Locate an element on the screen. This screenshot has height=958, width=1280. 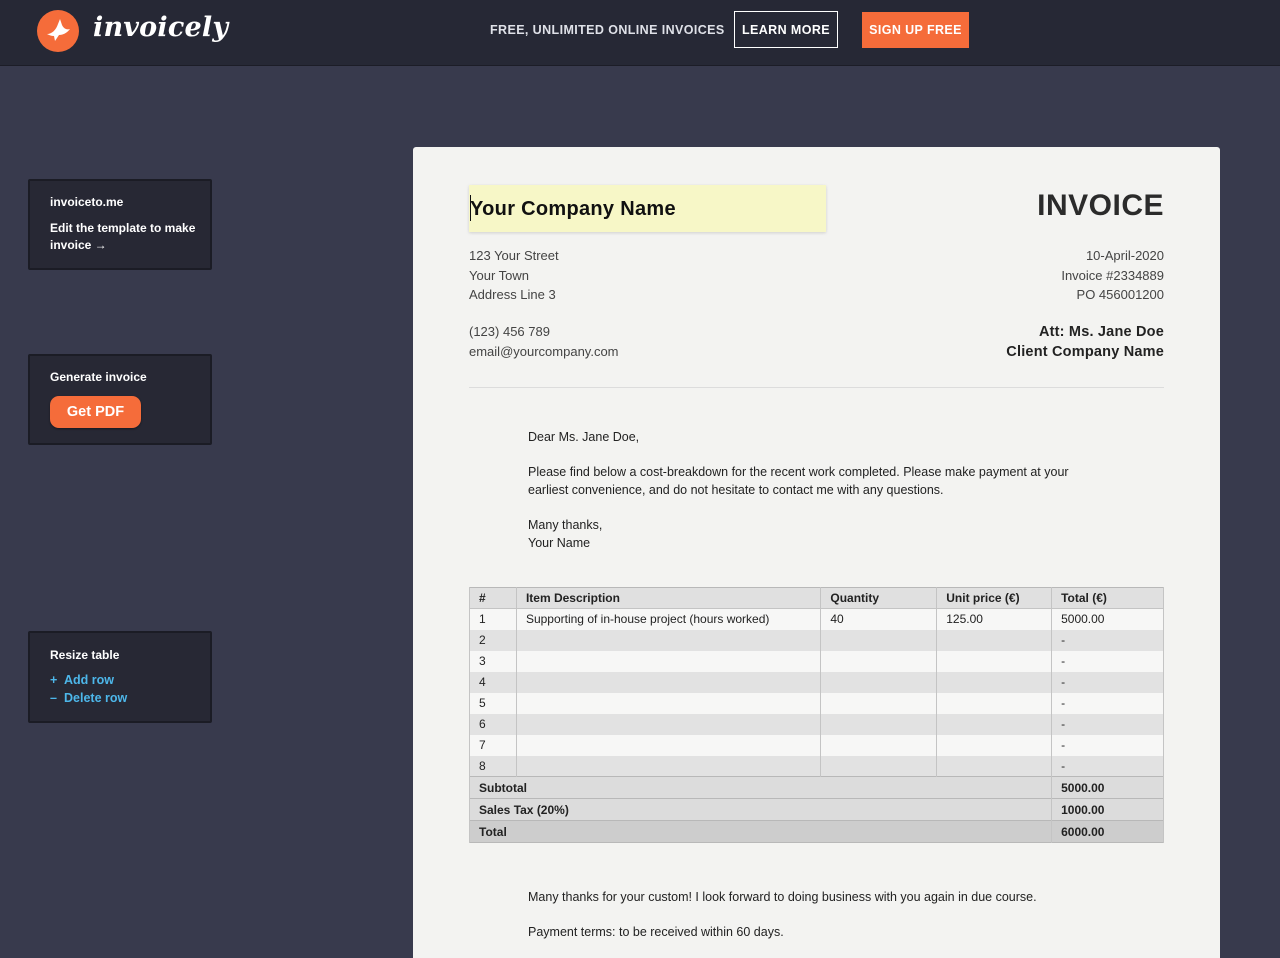
table-row: 8 - is located at coordinates (816, 766).